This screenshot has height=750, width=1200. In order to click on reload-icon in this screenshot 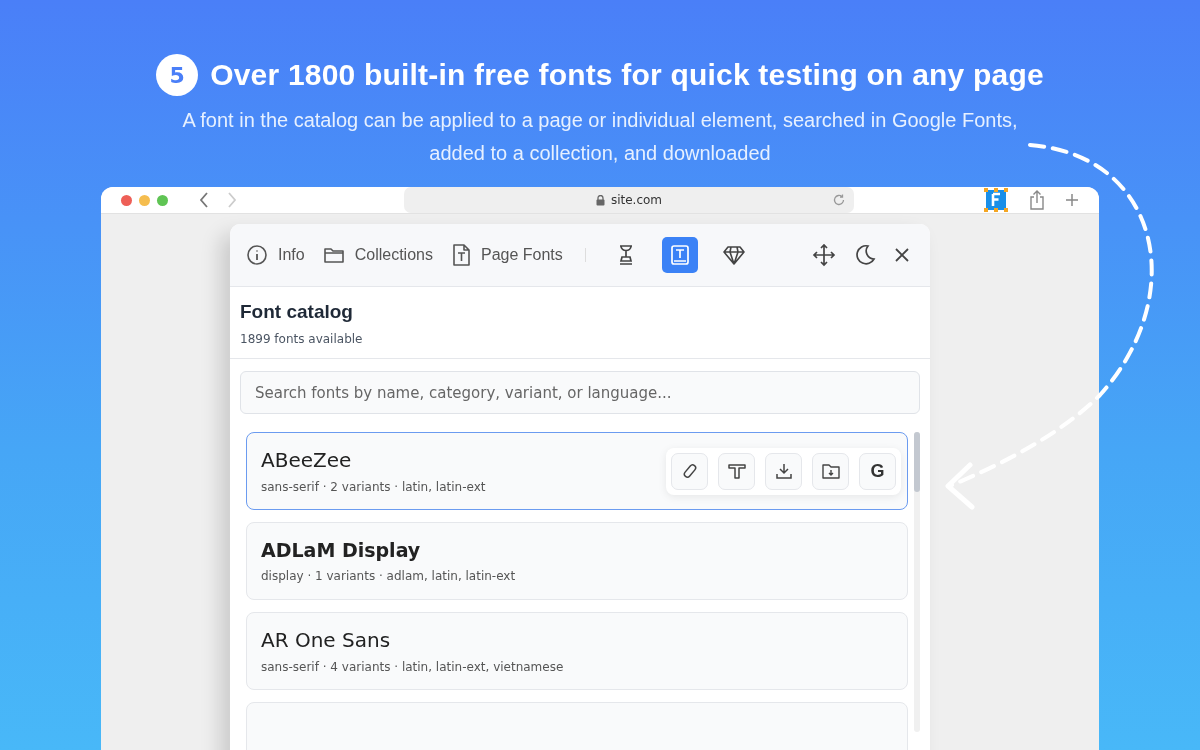, I will do `click(839, 200)`.